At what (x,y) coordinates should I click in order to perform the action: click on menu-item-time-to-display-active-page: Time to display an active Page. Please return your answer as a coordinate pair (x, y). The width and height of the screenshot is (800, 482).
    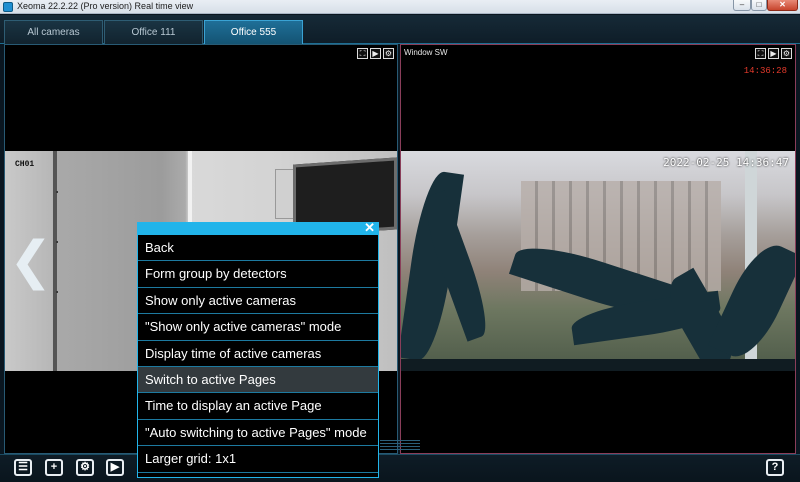
    Looking at the image, I should click on (258, 406).